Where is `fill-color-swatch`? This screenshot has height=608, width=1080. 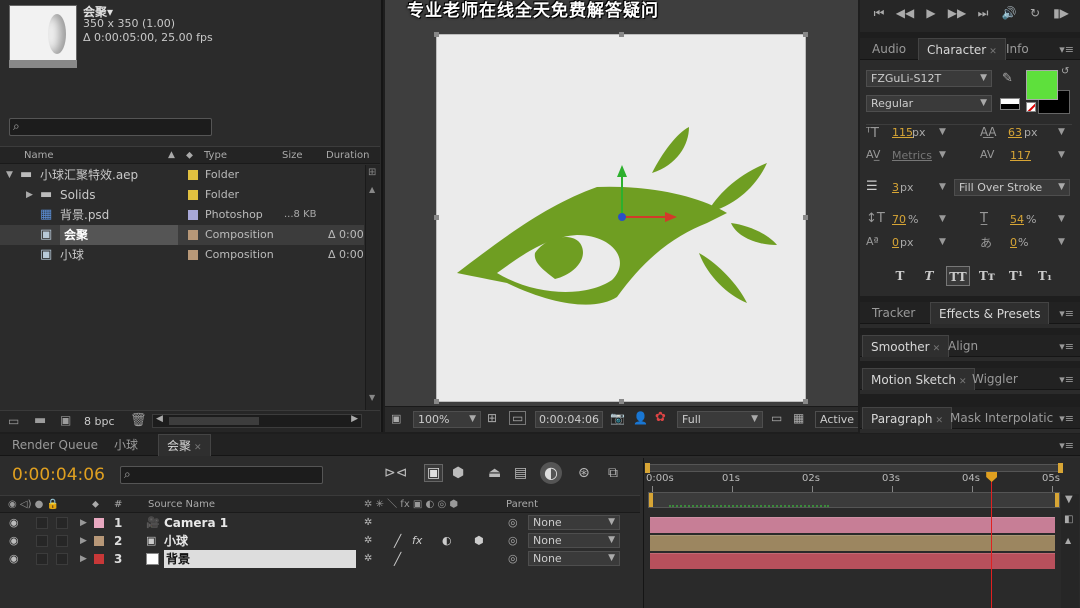
fill-color-swatch is located at coordinates (1042, 85).